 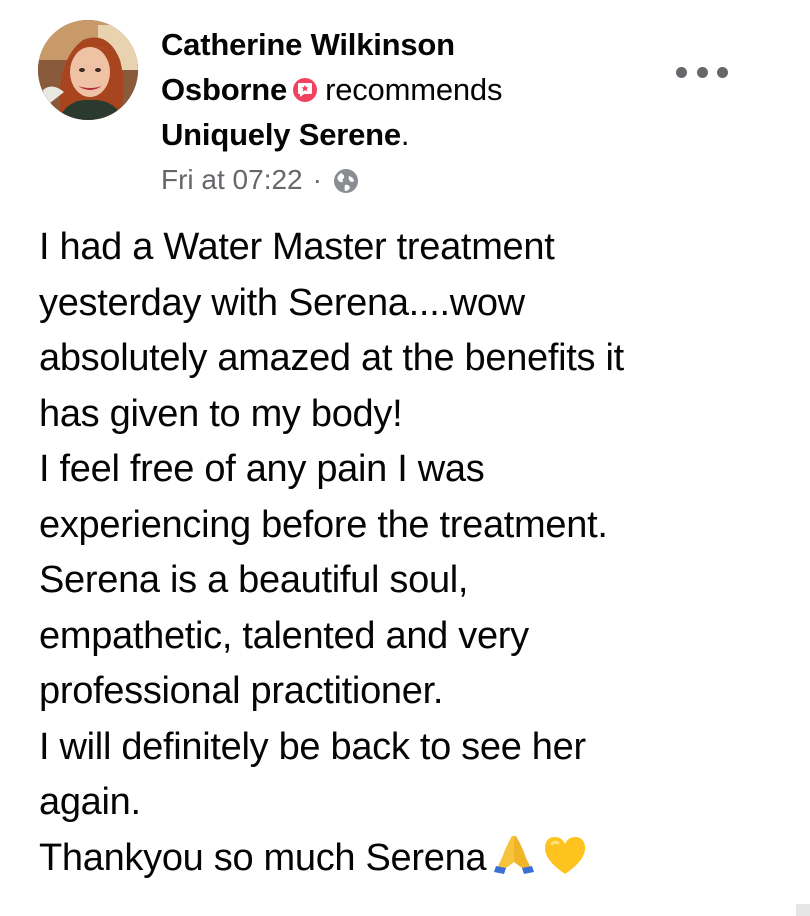 I want to click on more-options-icon, so click(x=681, y=72).